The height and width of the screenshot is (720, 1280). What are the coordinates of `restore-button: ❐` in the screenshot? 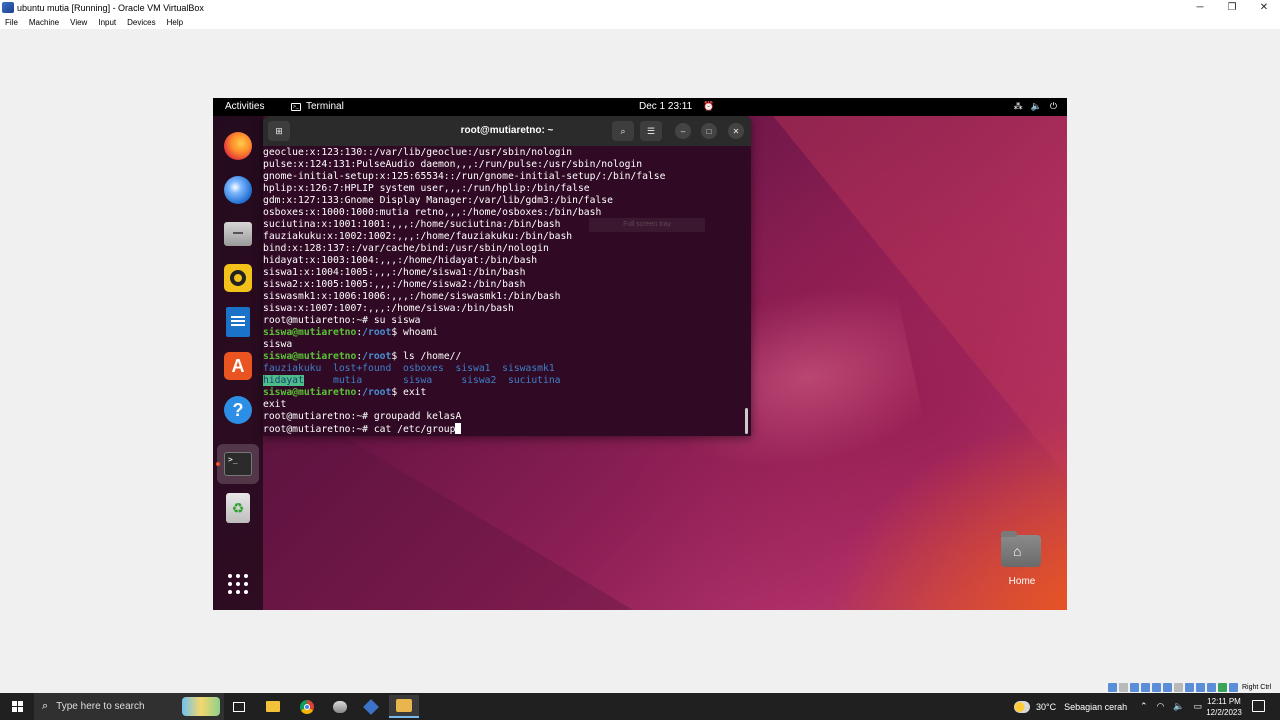 It's located at (1232, 7).